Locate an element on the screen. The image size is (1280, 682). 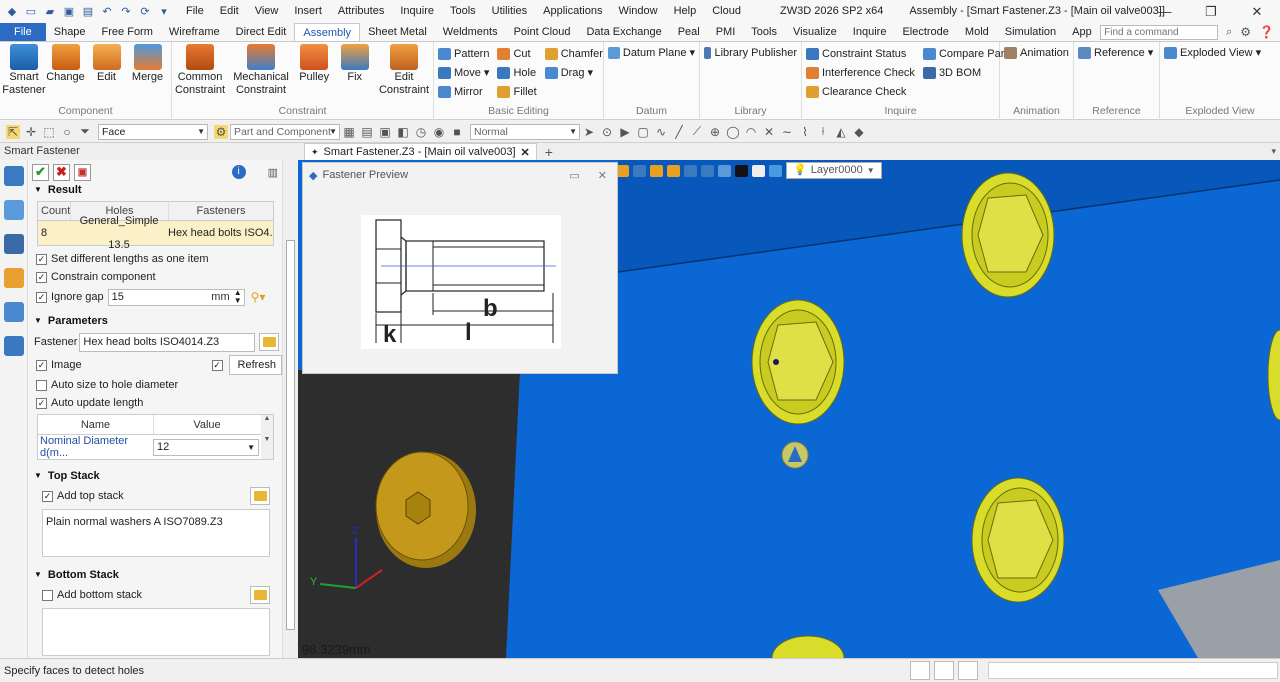
tab-point-cloud: Point Cloud is located at coordinates (542, 32).